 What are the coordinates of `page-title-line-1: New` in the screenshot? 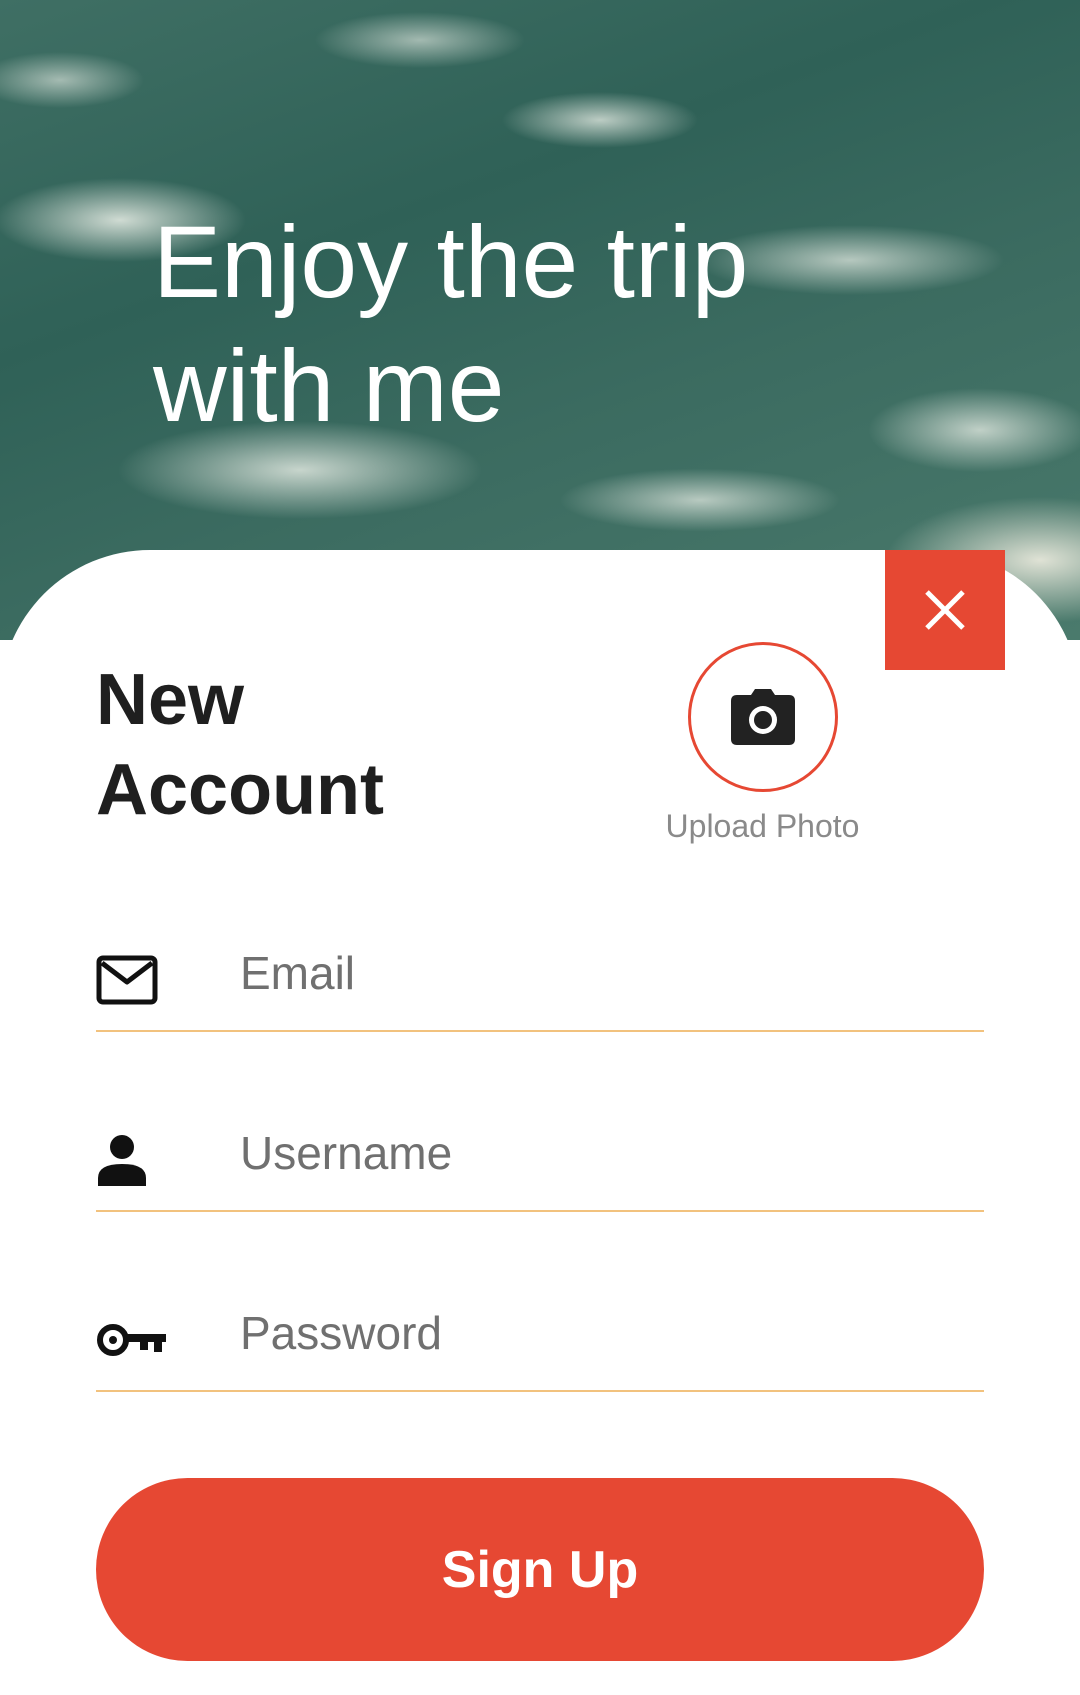 It's located at (170, 700).